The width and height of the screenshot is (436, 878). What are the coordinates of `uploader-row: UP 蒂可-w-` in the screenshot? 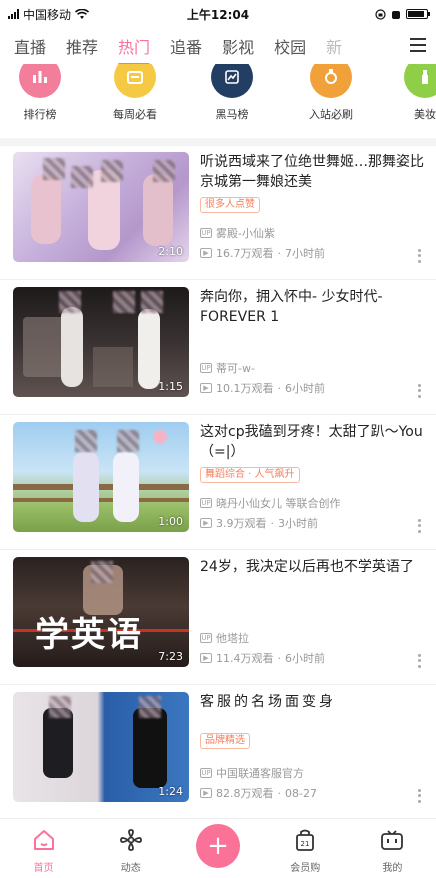 It's located at (227, 368).